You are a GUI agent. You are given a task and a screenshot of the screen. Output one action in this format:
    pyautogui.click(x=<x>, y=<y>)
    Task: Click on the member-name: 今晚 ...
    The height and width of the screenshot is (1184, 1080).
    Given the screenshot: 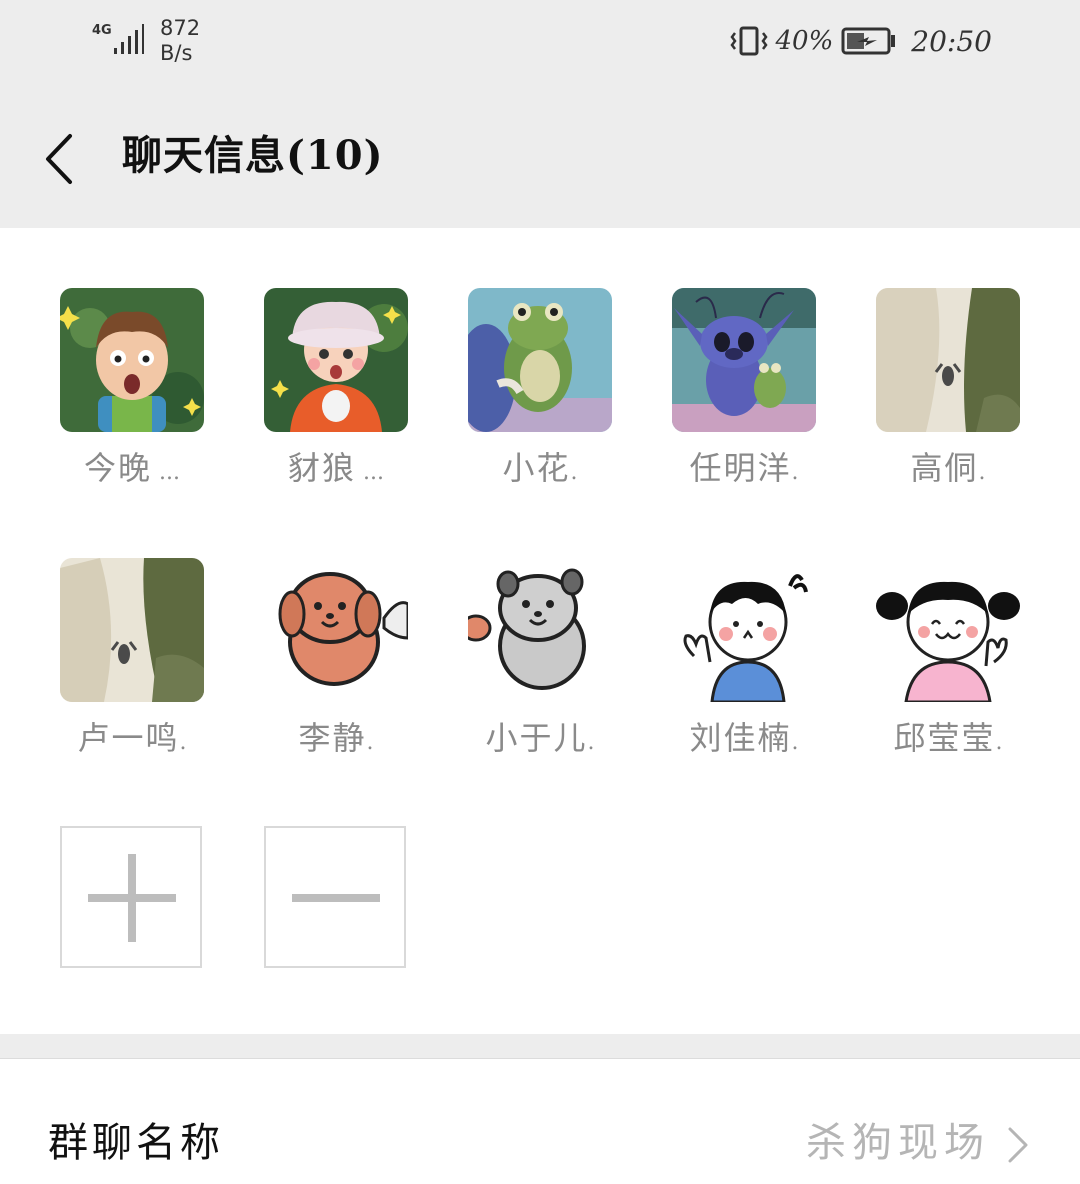 What is the action you would take?
    pyautogui.click(x=132, y=468)
    